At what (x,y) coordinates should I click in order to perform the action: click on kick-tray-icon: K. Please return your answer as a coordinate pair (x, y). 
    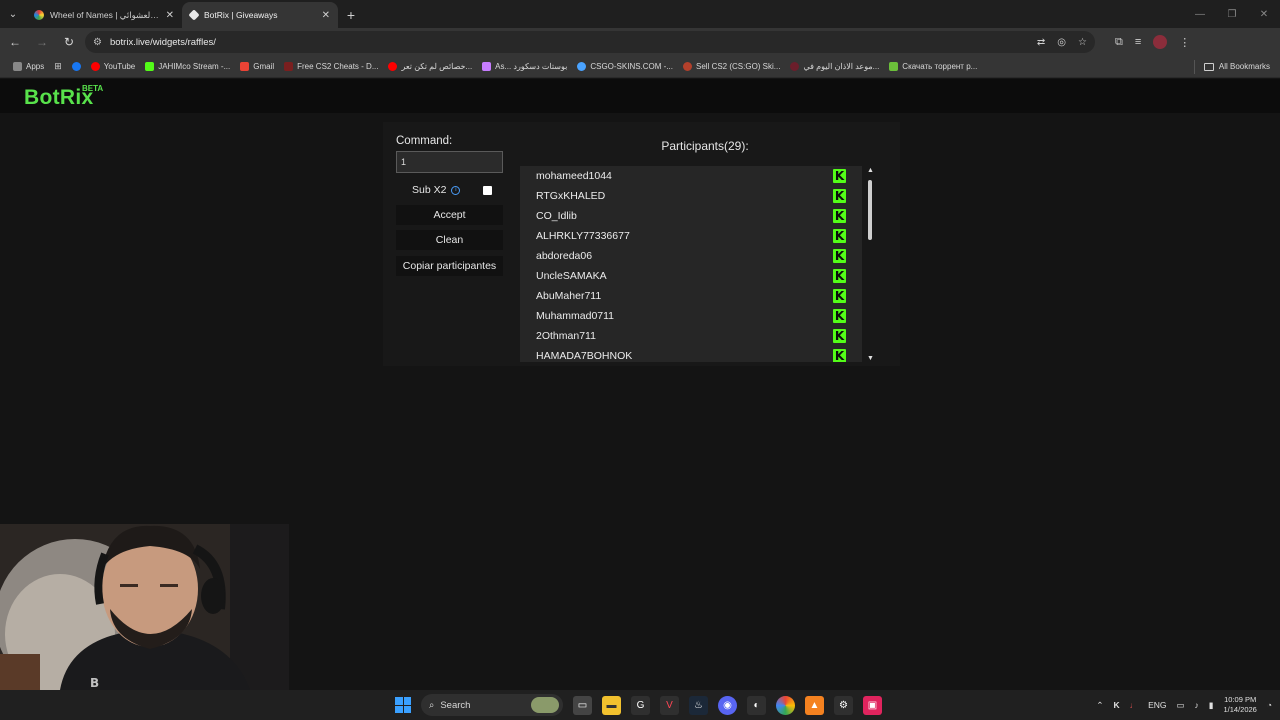
    Looking at the image, I should click on (1116, 705).